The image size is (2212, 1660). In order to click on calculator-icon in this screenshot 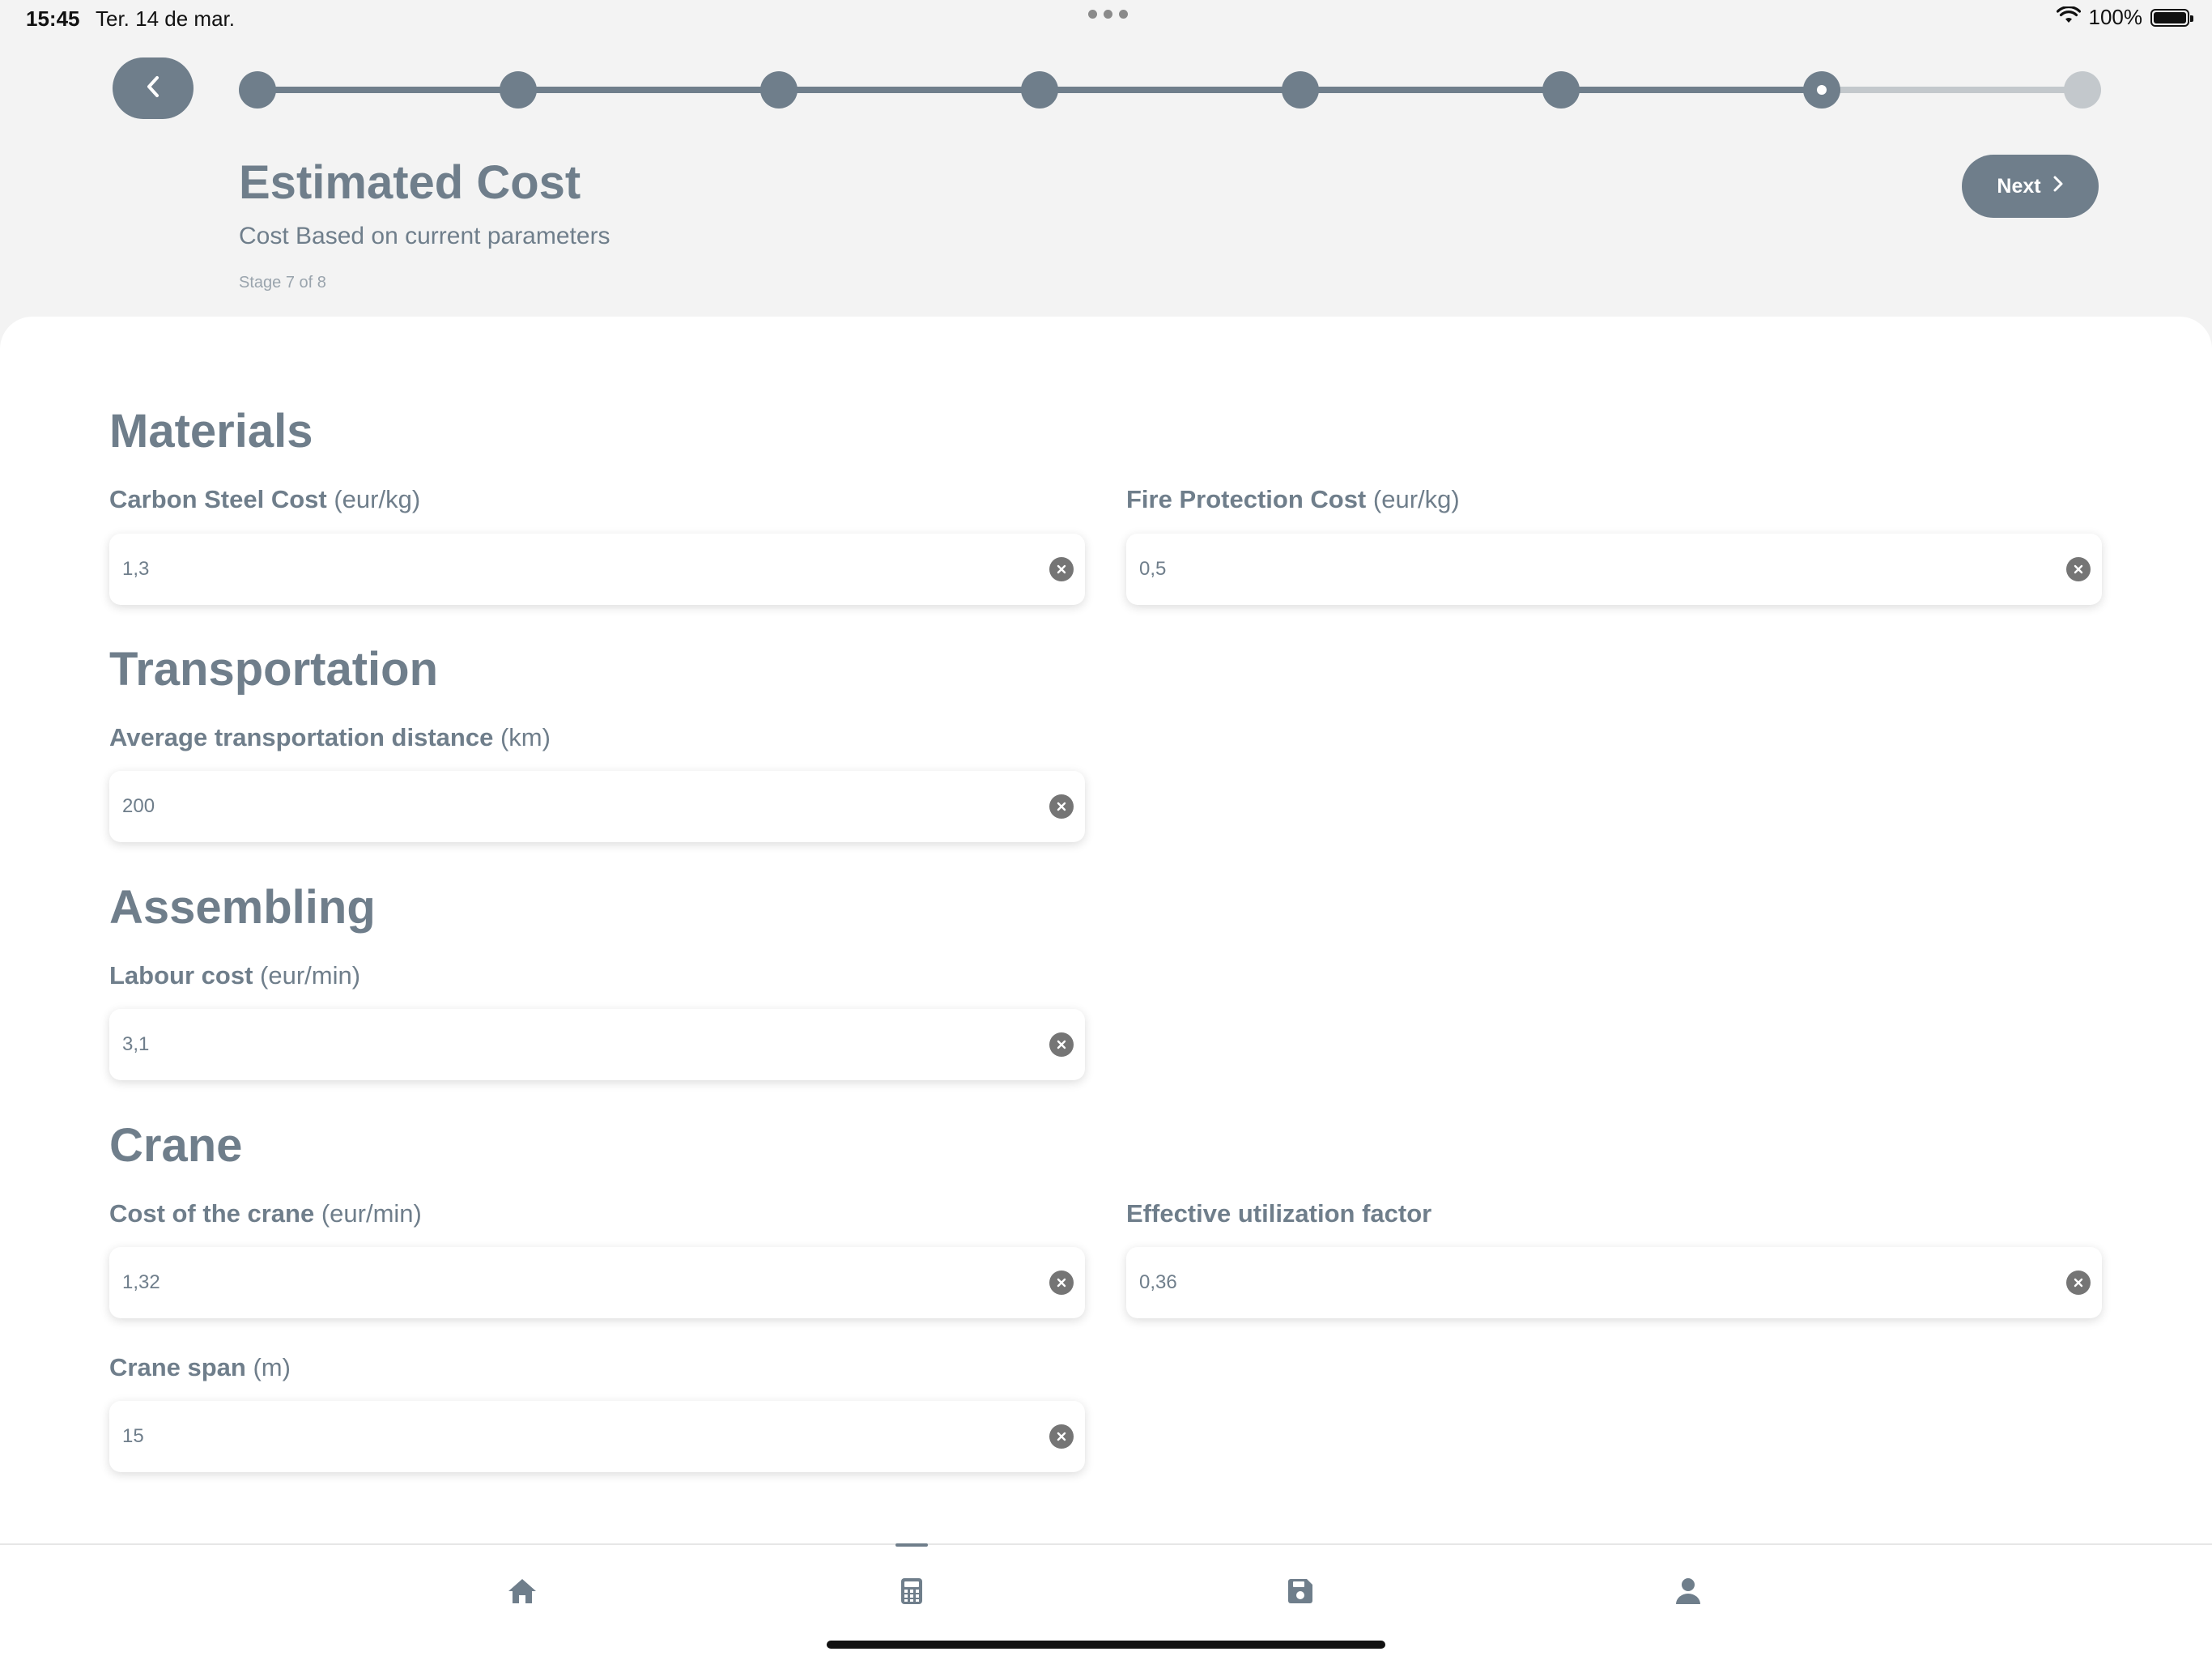, I will do `click(911, 1593)`.